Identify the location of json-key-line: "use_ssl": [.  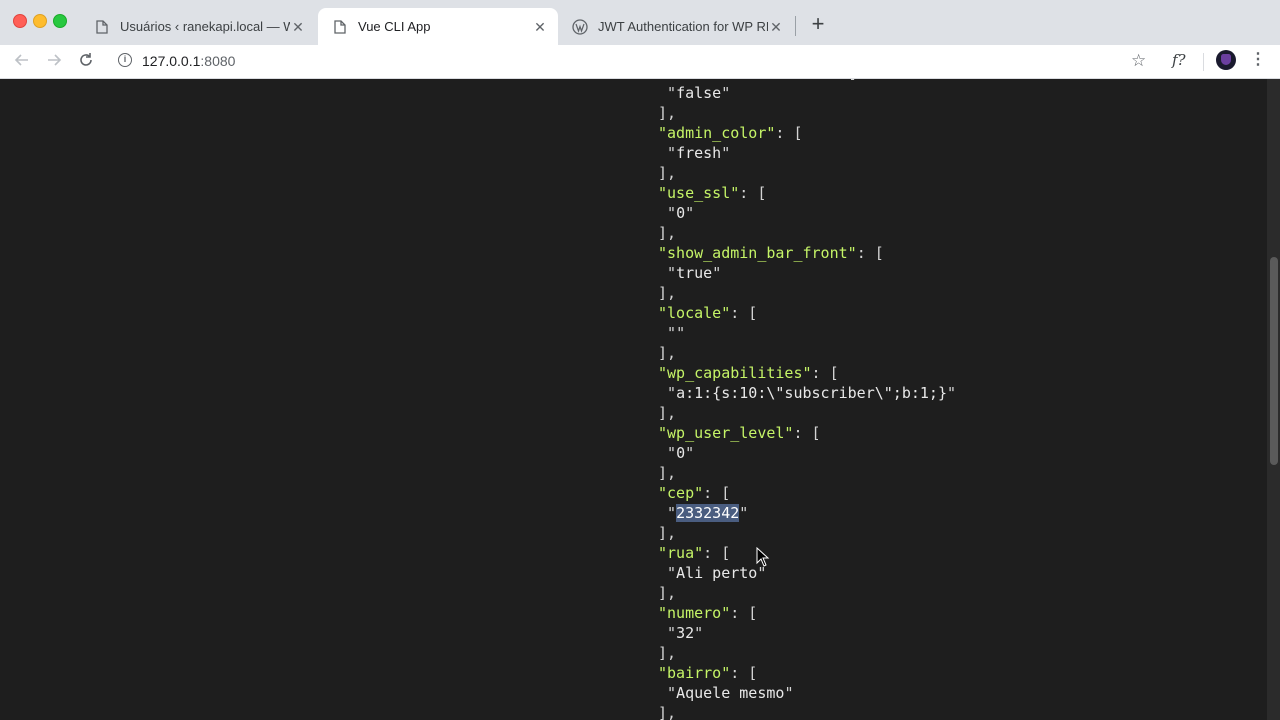
(712, 193).